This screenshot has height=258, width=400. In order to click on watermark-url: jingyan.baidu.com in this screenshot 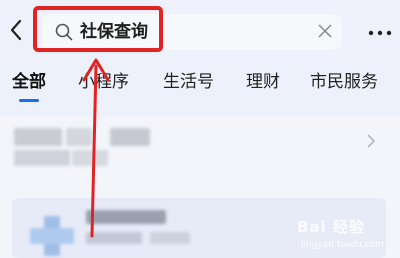, I will do `click(343, 245)`.